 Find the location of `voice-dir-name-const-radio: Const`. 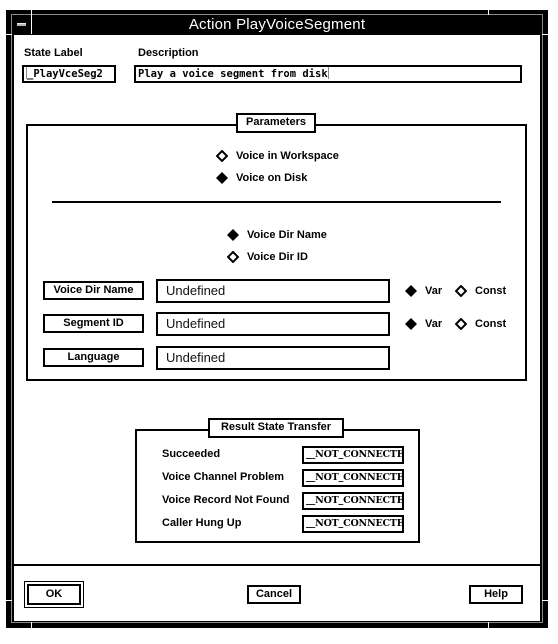

voice-dir-name-const-radio: Const is located at coordinates (480, 291).